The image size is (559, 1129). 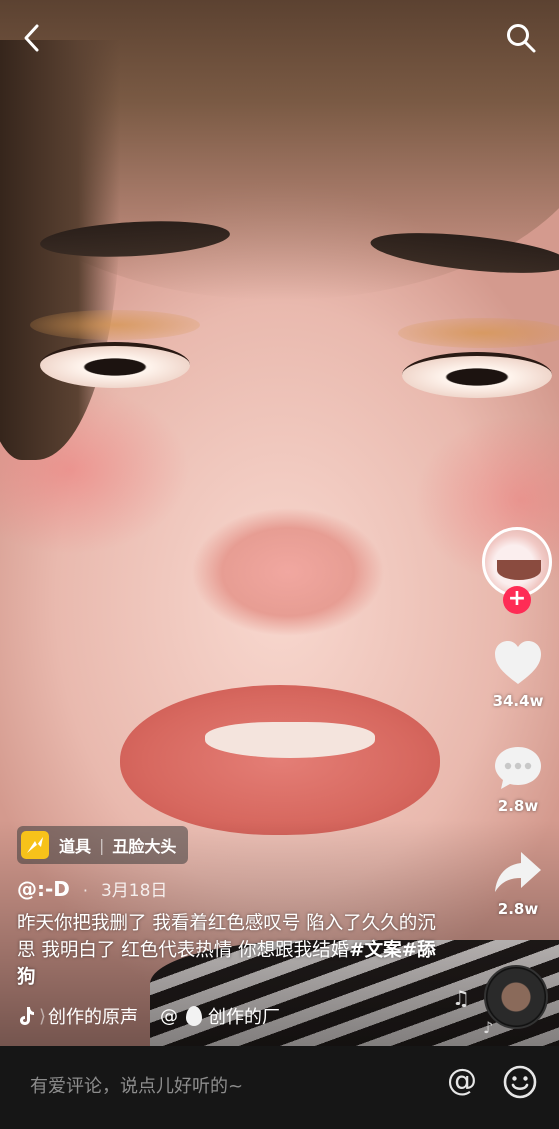 I want to click on like-count: 34.4w, so click(x=518, y=701).